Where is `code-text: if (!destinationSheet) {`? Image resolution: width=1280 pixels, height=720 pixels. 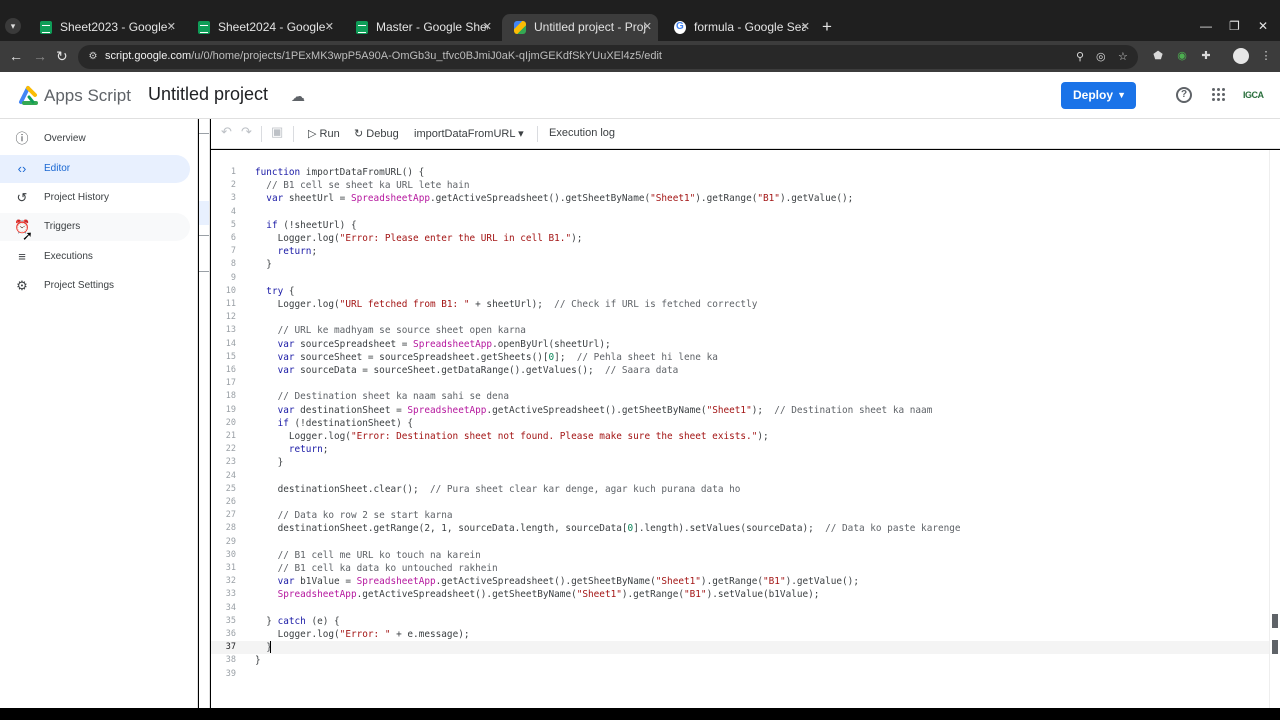 code-text: if (!destinationSheet) { is located at coordinates (334, 423).